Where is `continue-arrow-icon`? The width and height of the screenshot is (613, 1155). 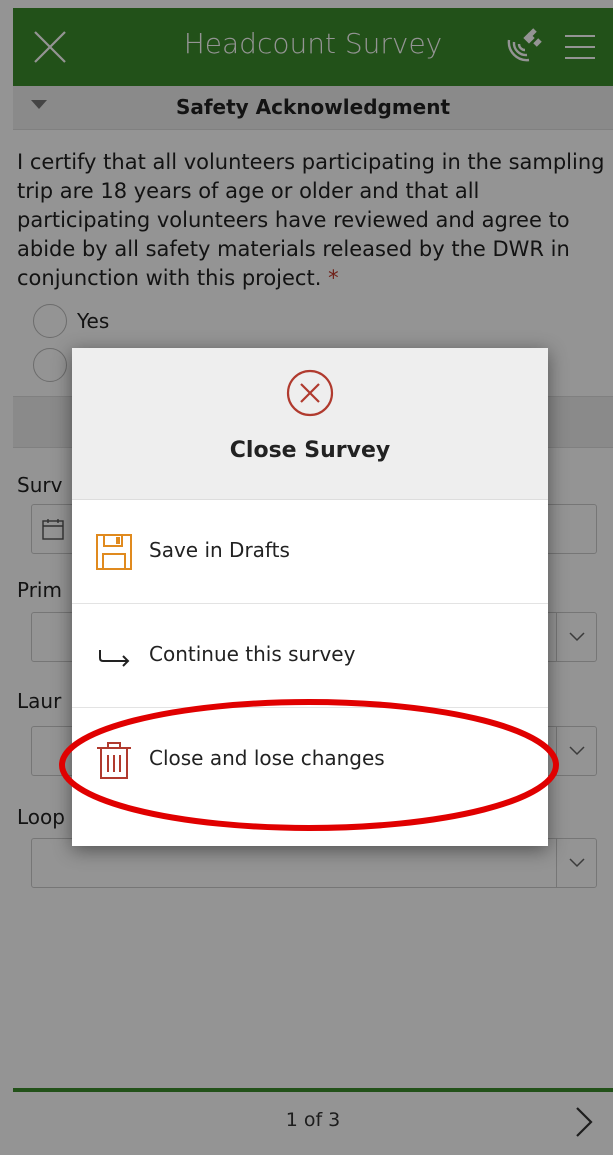 continue-arrow-icon is located at coordinates (114, 658).